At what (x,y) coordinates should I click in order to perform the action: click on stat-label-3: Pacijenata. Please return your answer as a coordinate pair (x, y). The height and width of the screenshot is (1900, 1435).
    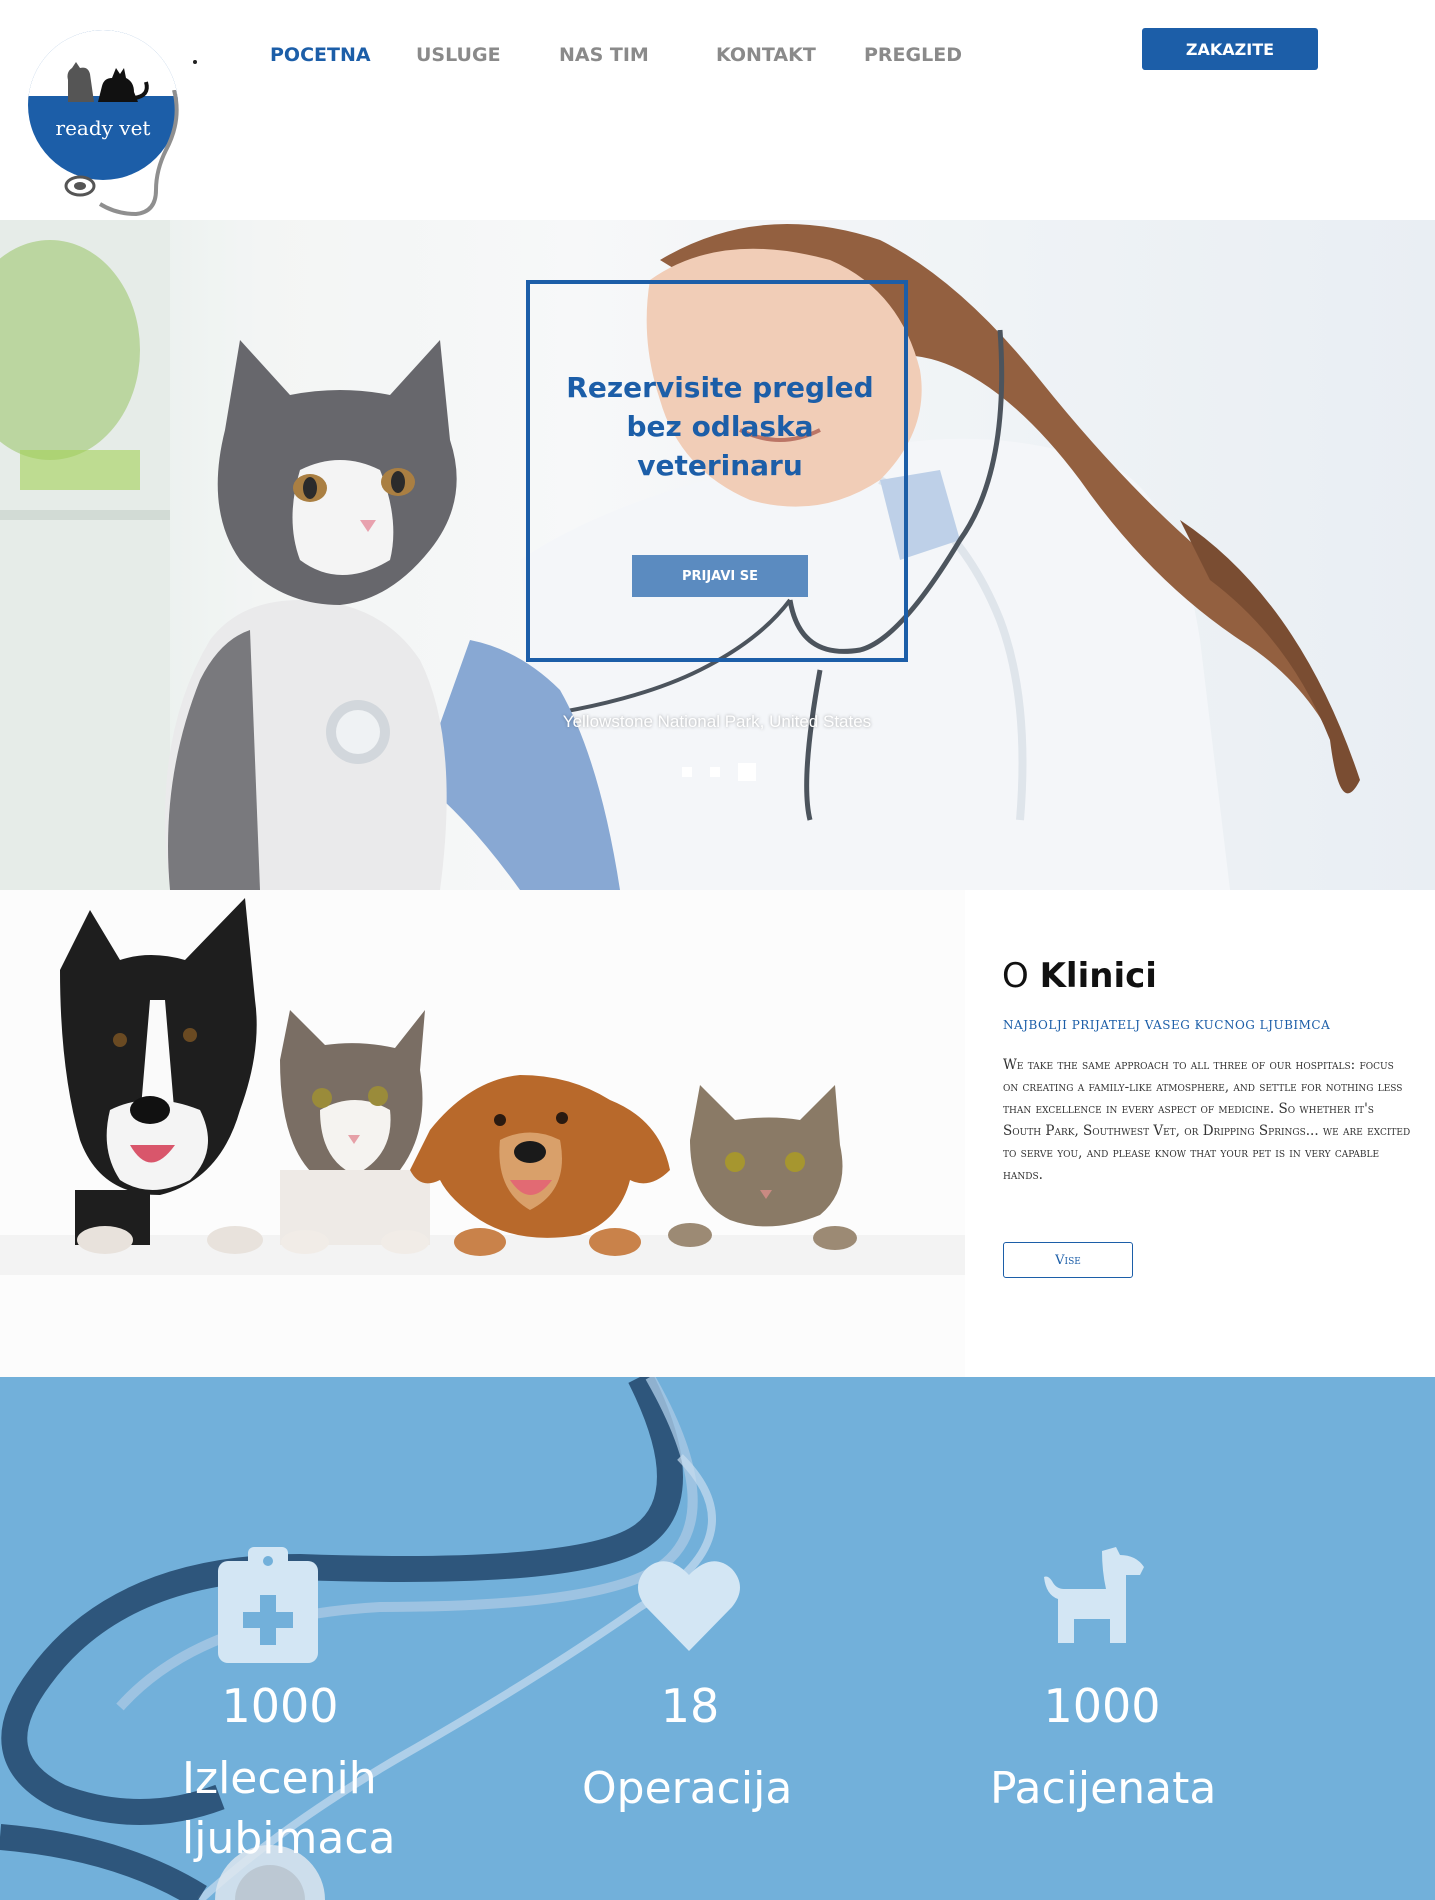
    Looking at the image, I should click on (1103, 1788).